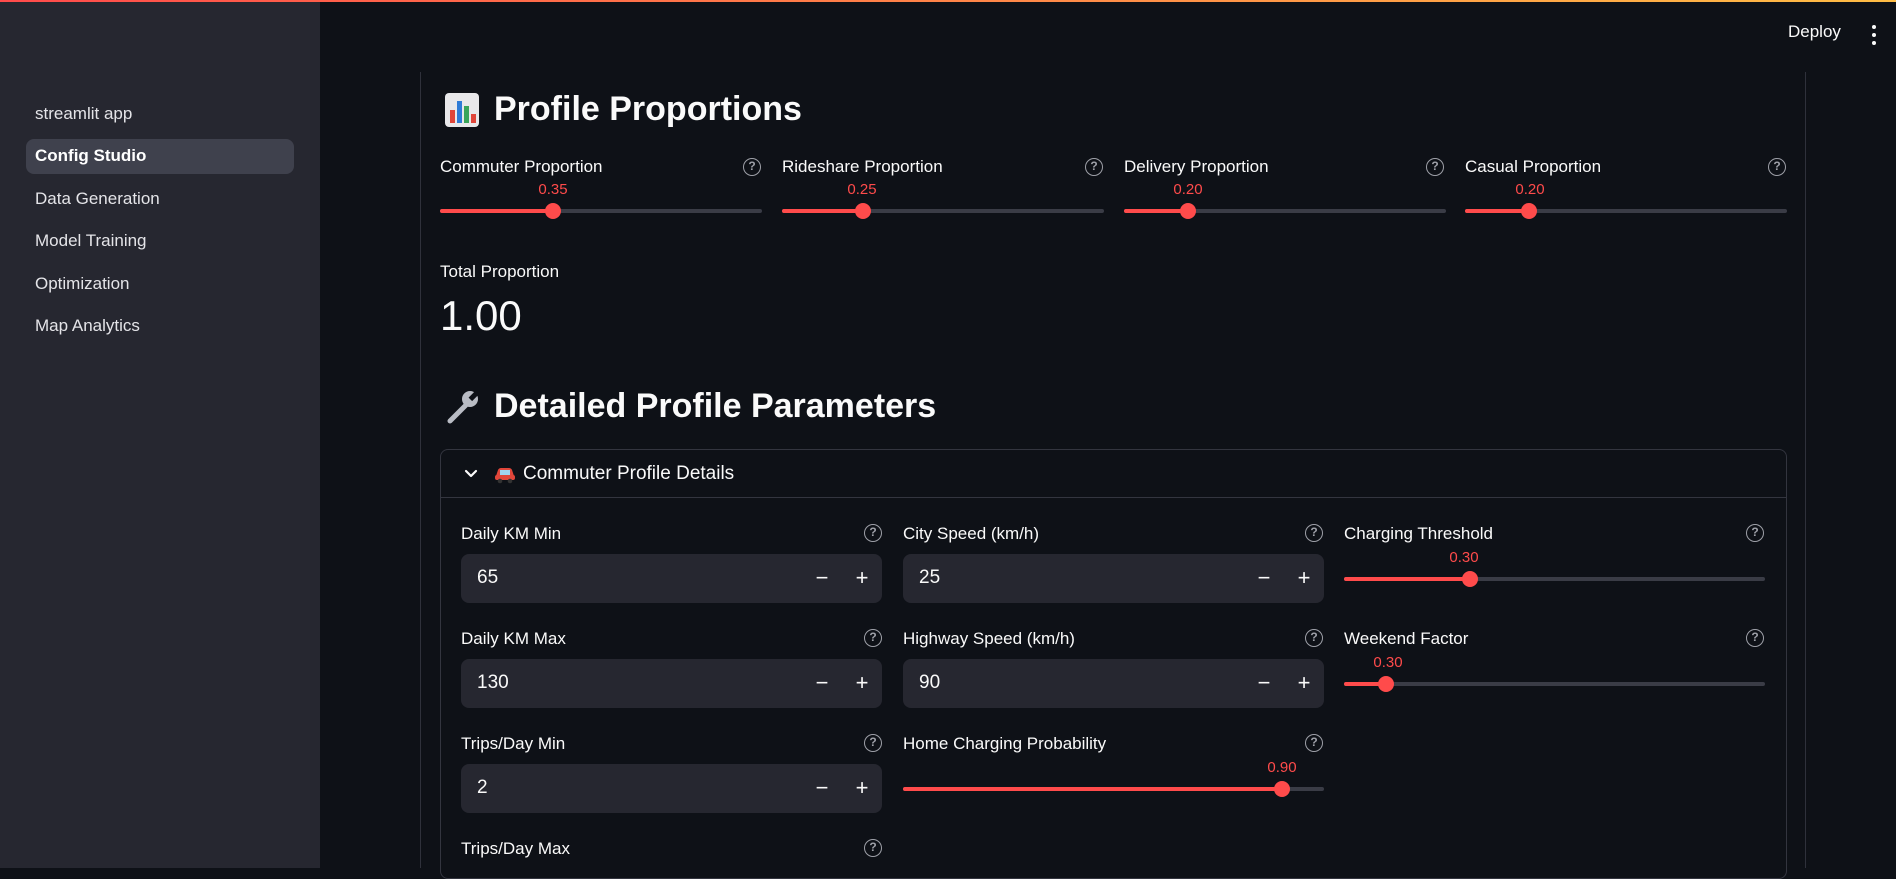 This screenshot has width=1896, height=879. What do you see at coordinates (1113, 474) in the screenshot?
I see `expander-header: Commuter Profile Details` at bounding box center [1113, 474].